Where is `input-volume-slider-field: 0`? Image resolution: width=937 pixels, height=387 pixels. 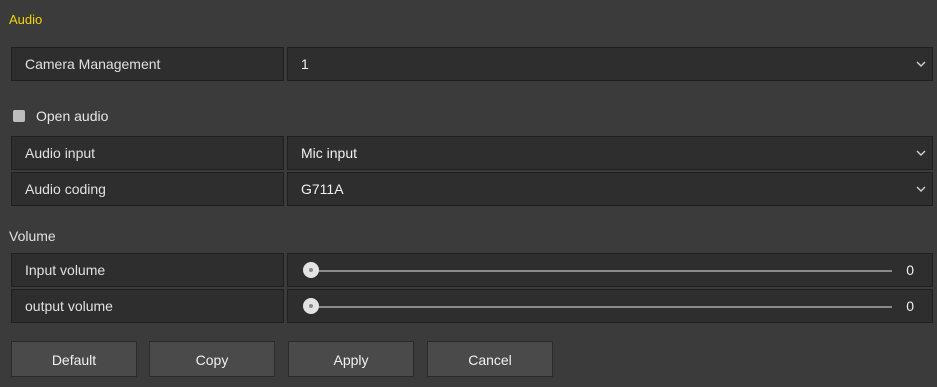 input-volume-slider-field: 0 is located at coordinates (610, 270).